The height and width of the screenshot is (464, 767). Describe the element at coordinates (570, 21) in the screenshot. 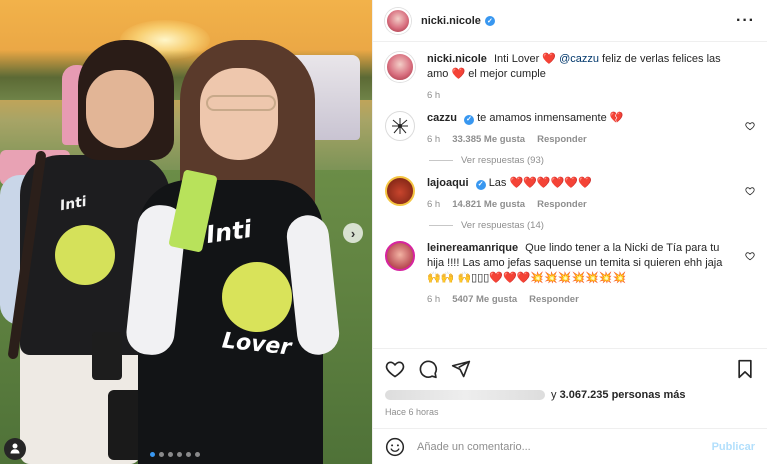

I see `post-header: nicki.nicole ✓ ···` at that location.